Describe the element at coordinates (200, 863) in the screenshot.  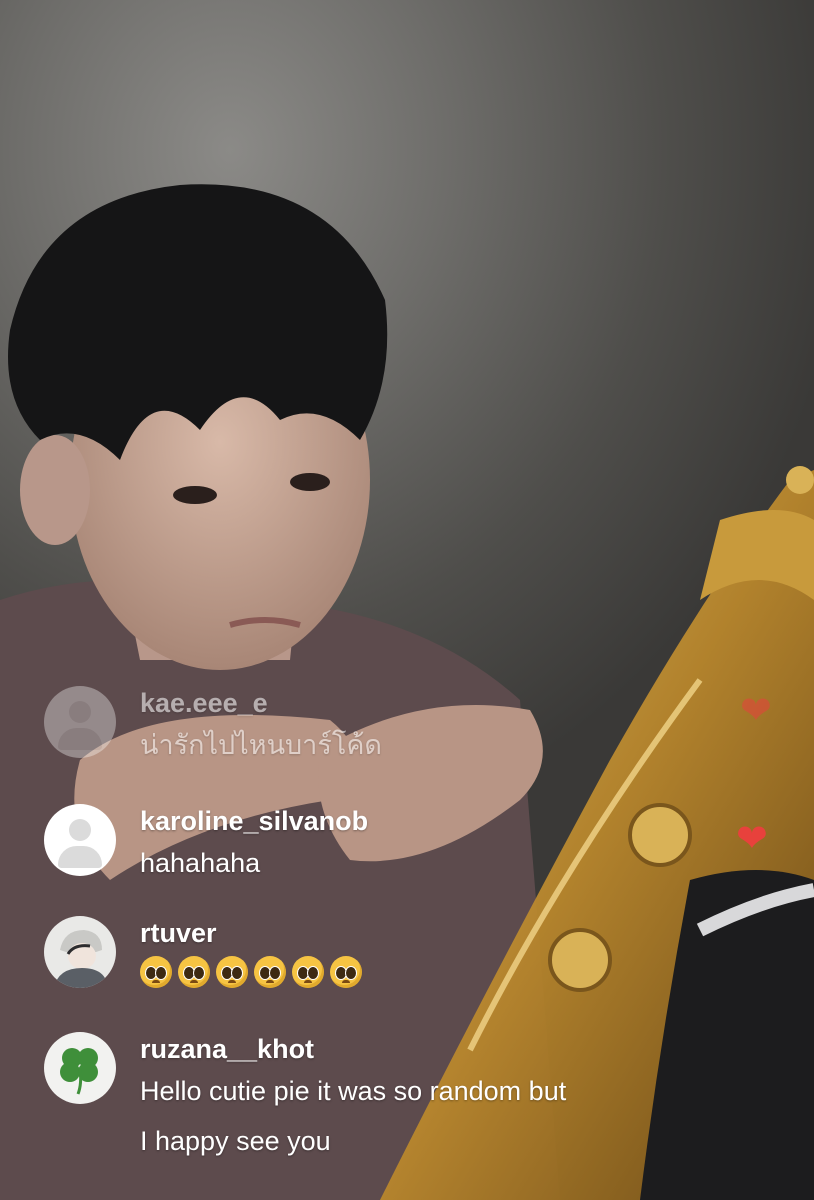
I see `comment-message: hahahaha` at that location.